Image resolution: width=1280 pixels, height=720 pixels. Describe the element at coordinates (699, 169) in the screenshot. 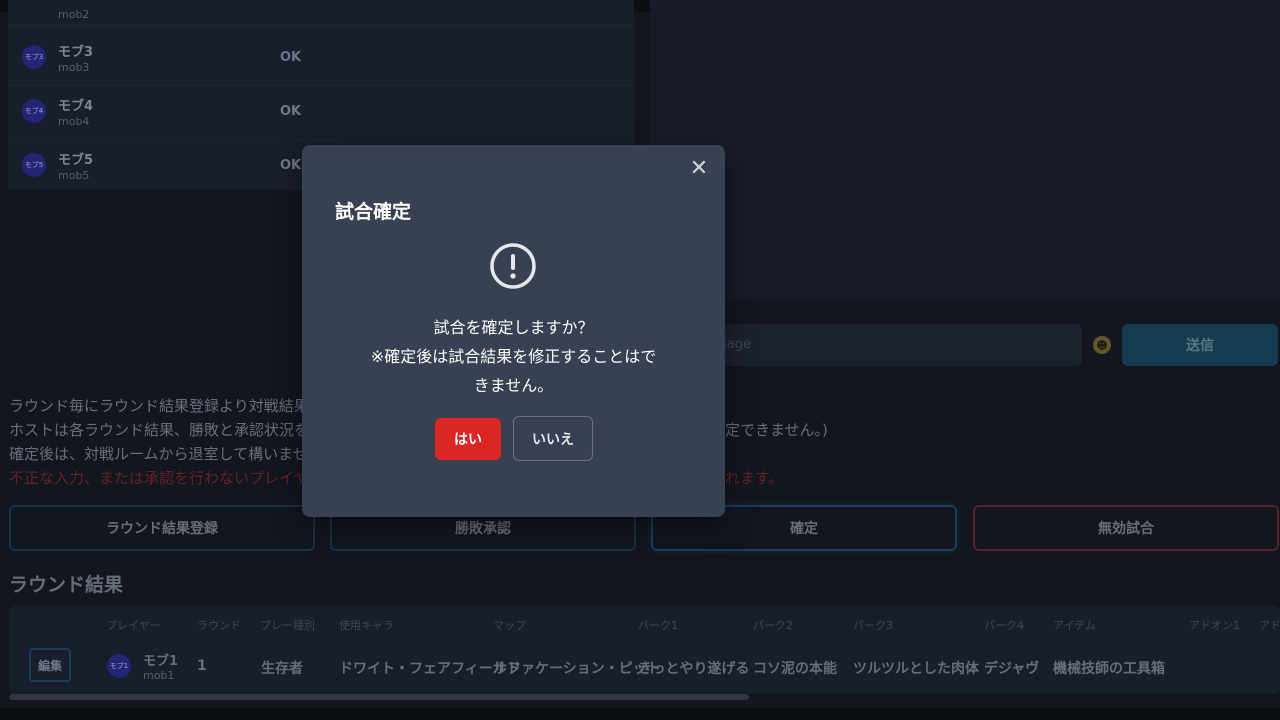

I see `close-icon: ✕` at that location.